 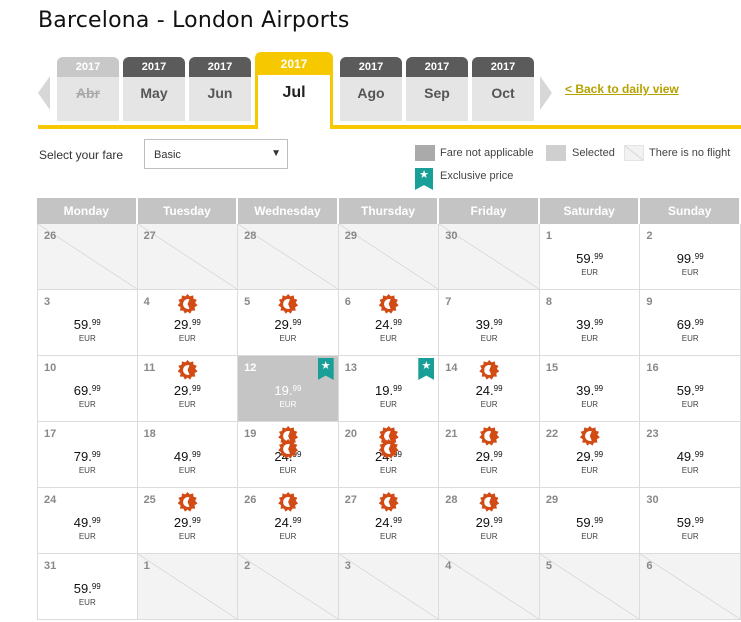 I want to click on calendar-day: 12 19.99 EUR ★, so click(x=288, y=389).